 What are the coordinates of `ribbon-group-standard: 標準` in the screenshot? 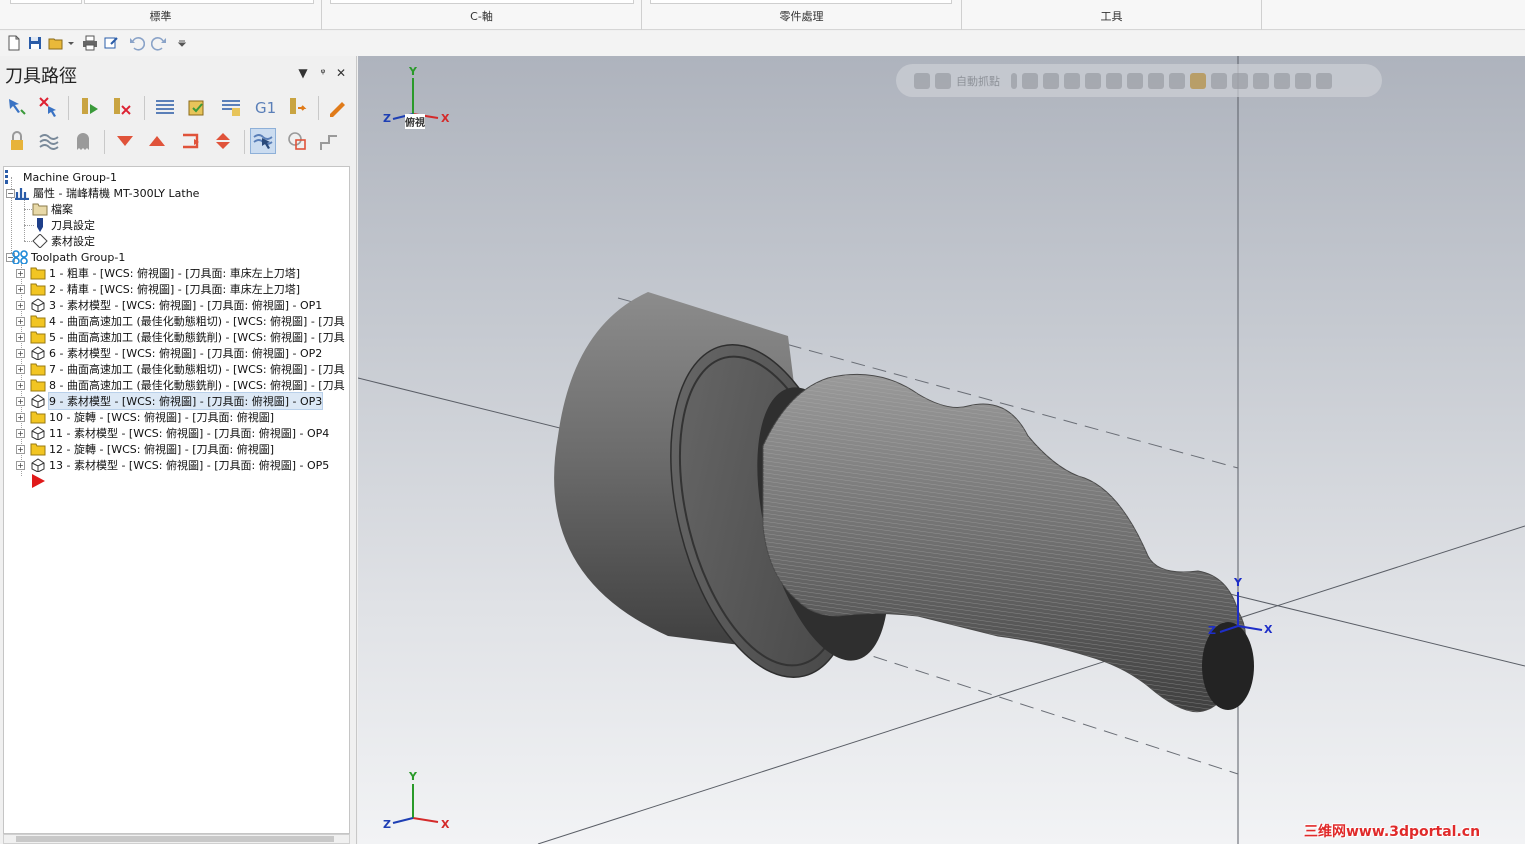 It's located at (161, 15).